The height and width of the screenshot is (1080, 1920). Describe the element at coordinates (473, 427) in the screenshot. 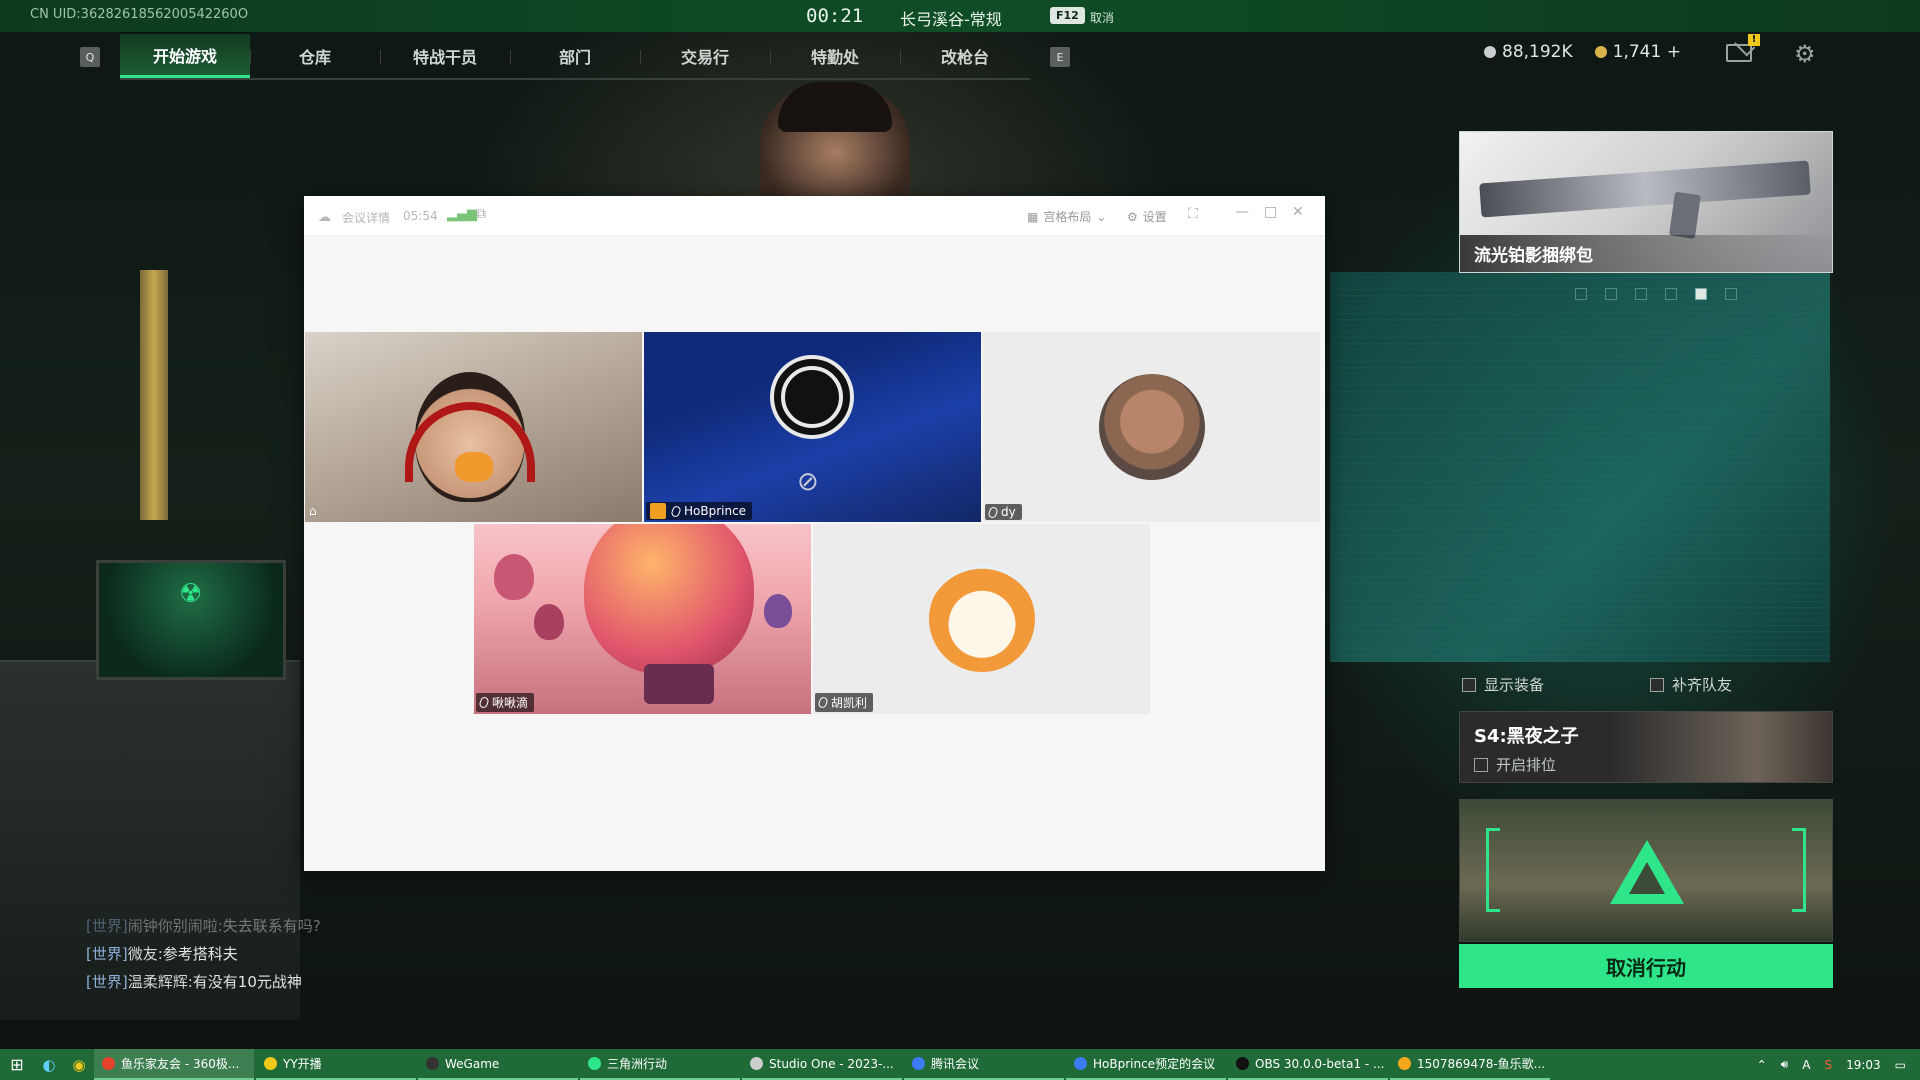

I see `participant-video-tile: ⌂` at that location.